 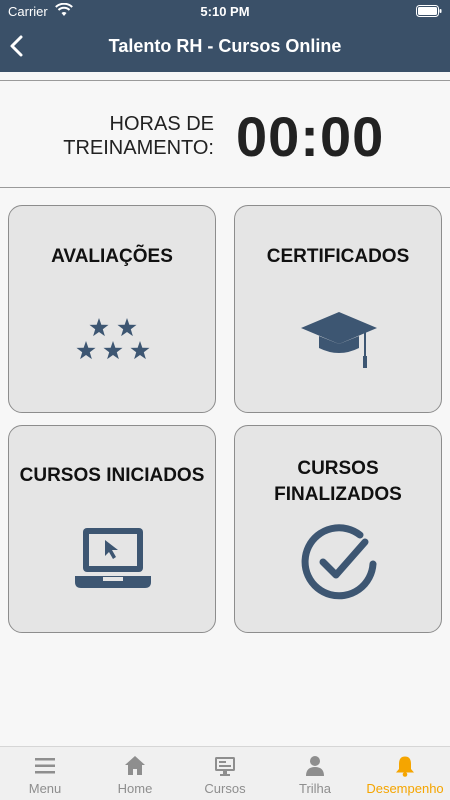 I want to click on card-title: CERTIFICADOS, so click(x=338, y=256).